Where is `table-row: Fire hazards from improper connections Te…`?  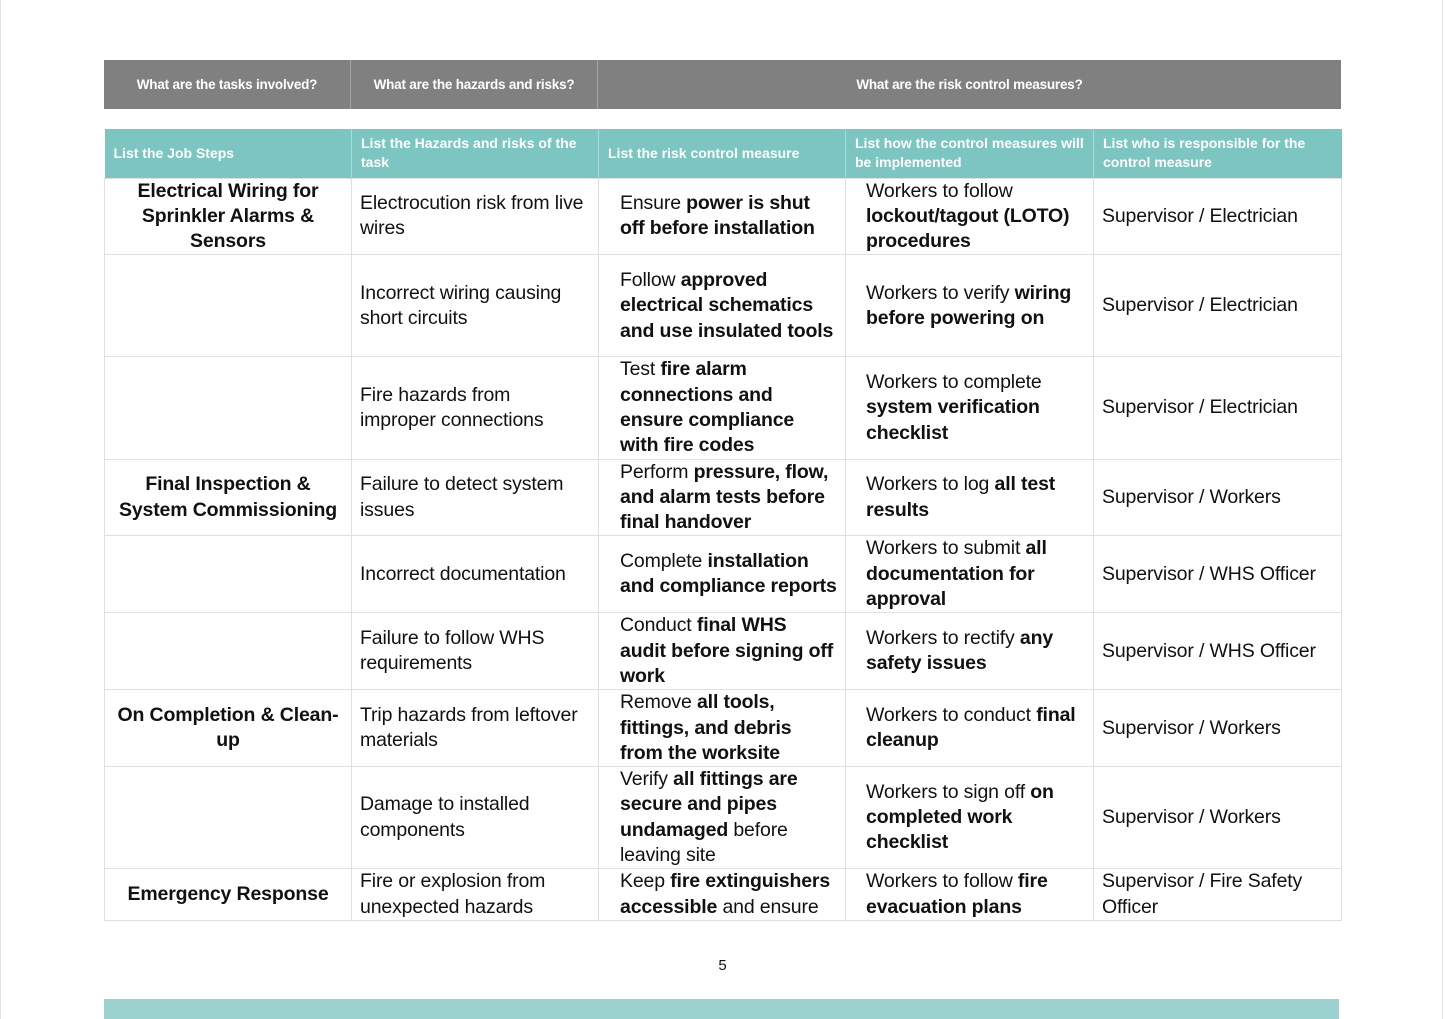
table-row: Fire hazards from improper connections Te… is located at coordinates (723, 408).